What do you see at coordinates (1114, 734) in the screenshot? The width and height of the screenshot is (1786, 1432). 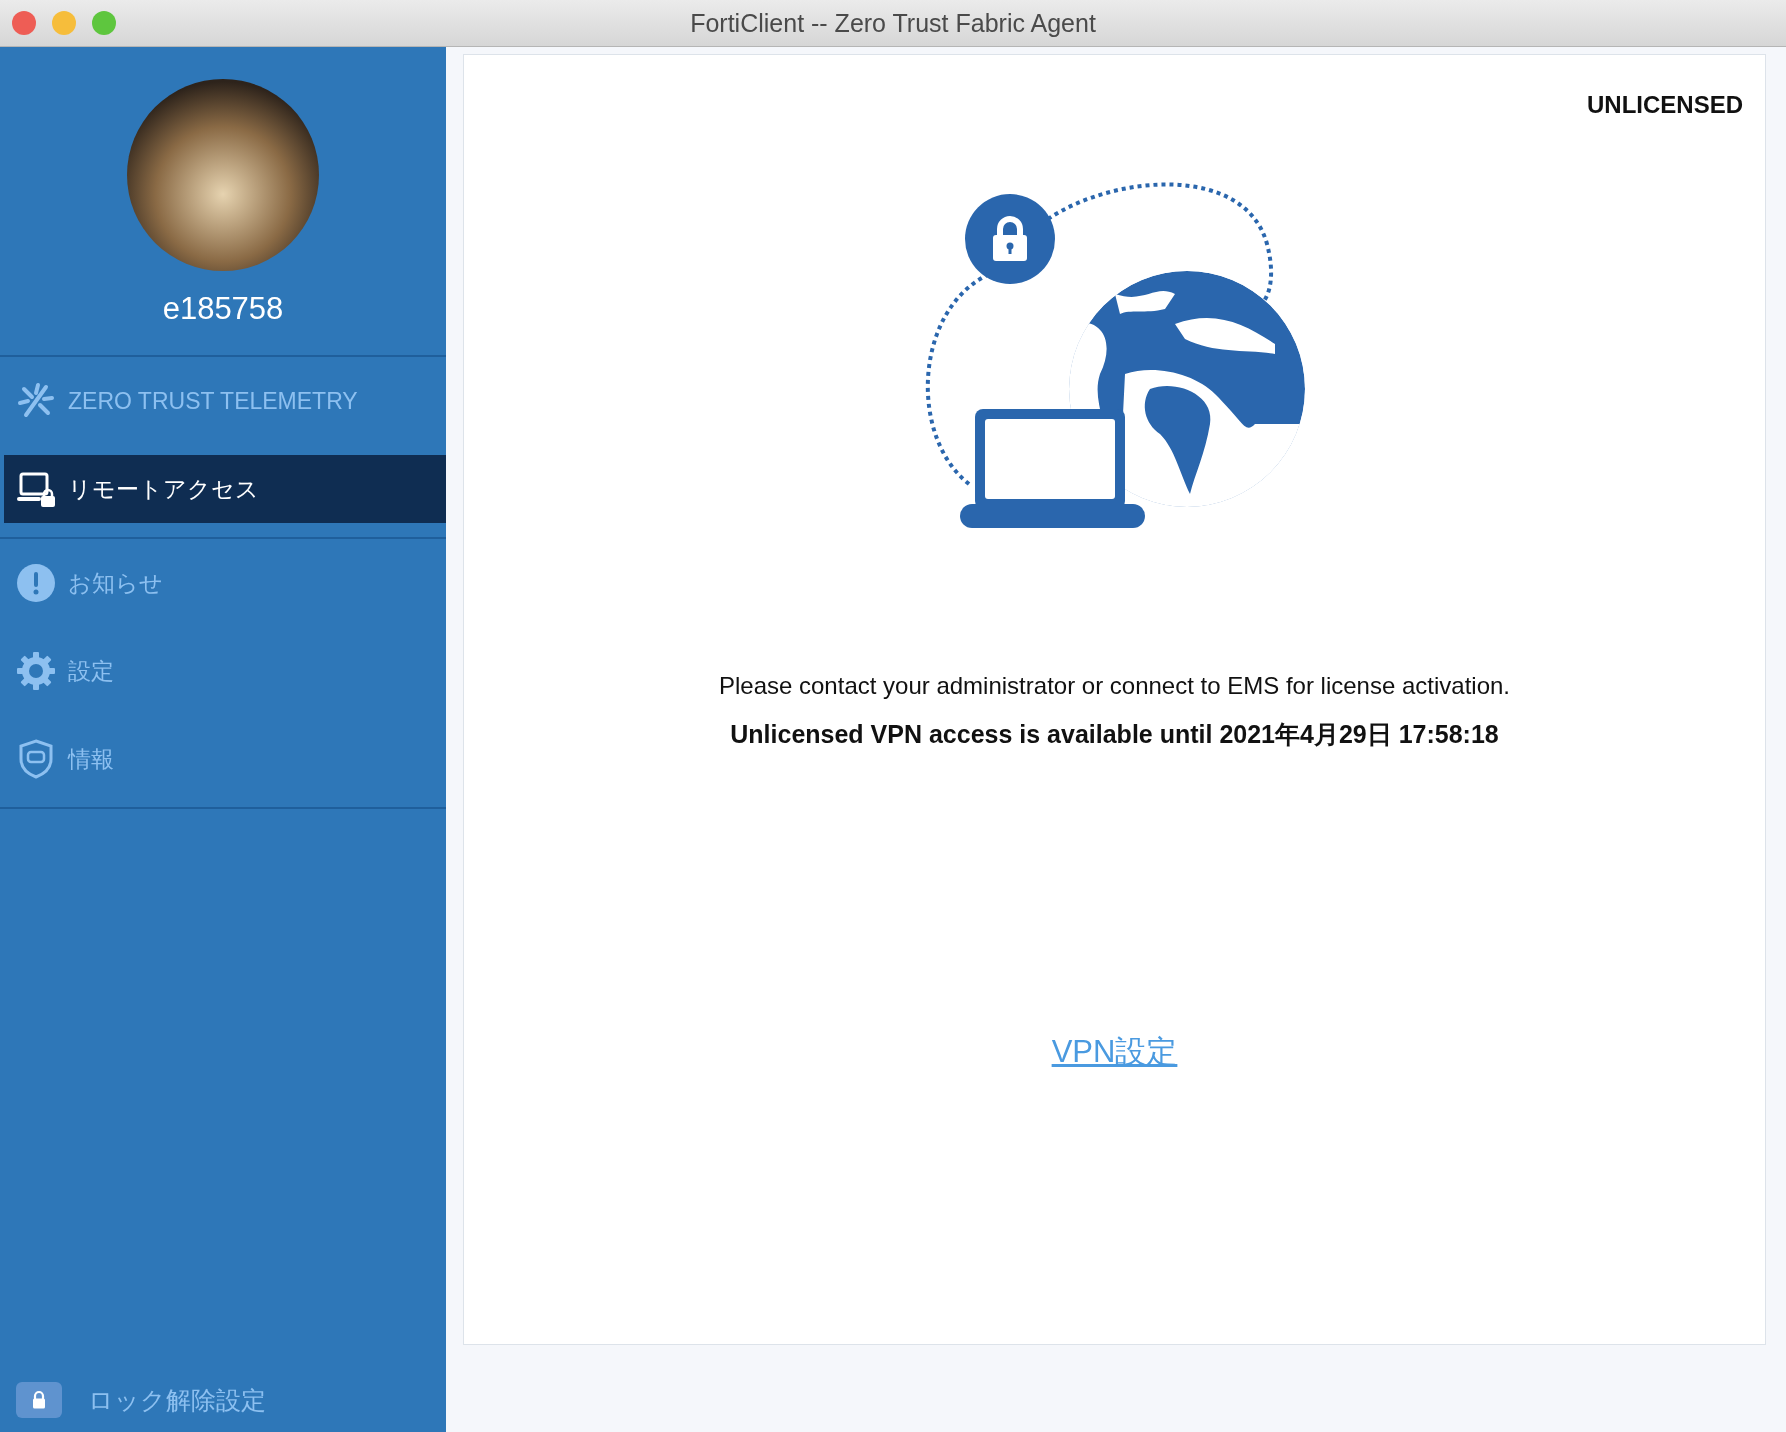 I see `vpn-access-notice: Unlicensed VPN access is available until 2021年4月29日 17:58:18` at bounding box center [1114, 734].